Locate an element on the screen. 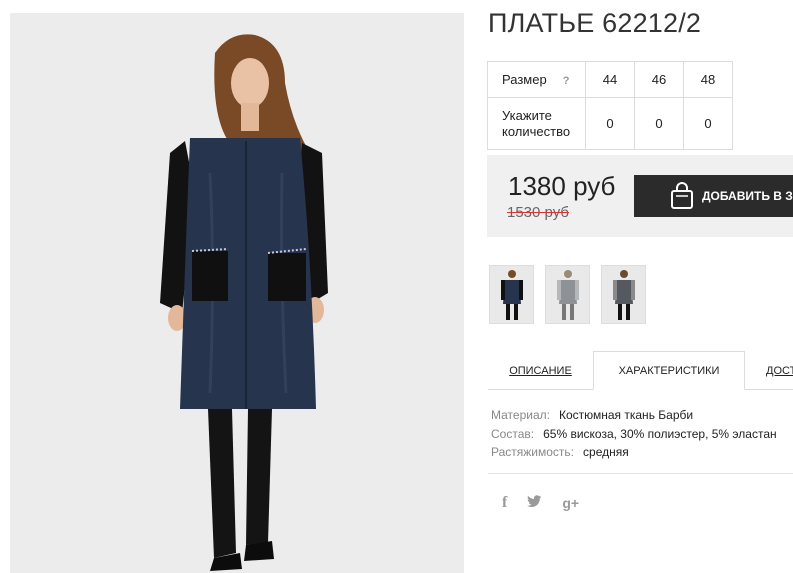  add-to-cart-button: ДОБАВИТЬ В ЗАКАЗ is located at coordinates (713, 196).